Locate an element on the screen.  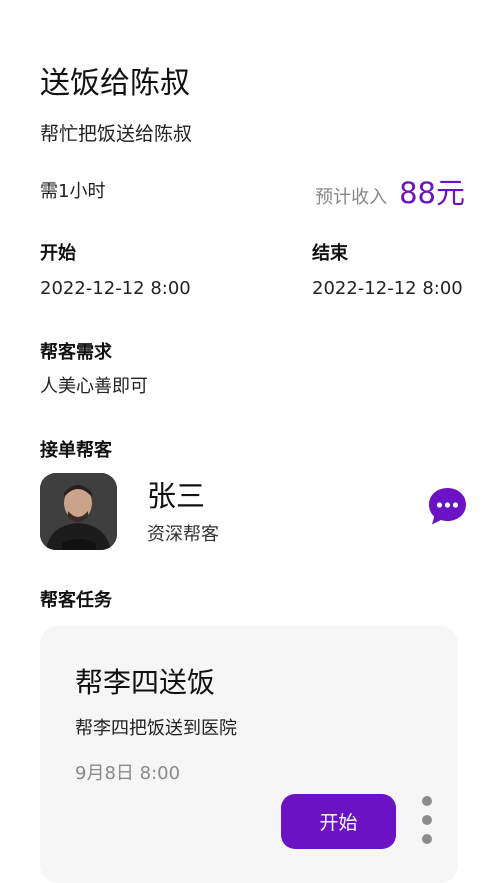
end-label: 结束 is located at coordinates (330, 253).